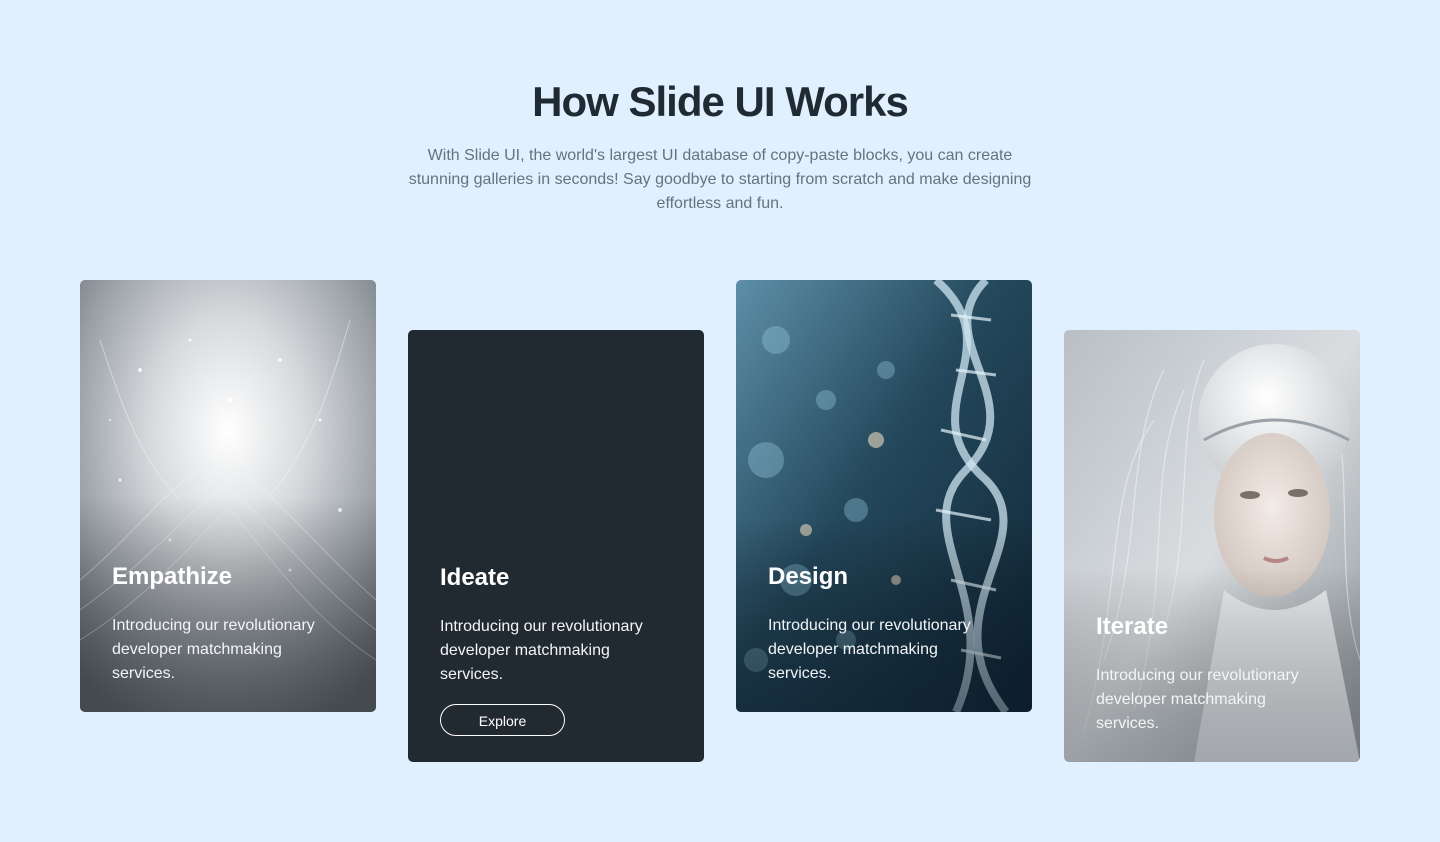 The width and height of the screenshot is (1440, 842). What do you see at coordinates (720, 101) in the screenshot?
I see `section-title: How Slide UI Works` at bounding box center [720, 101].